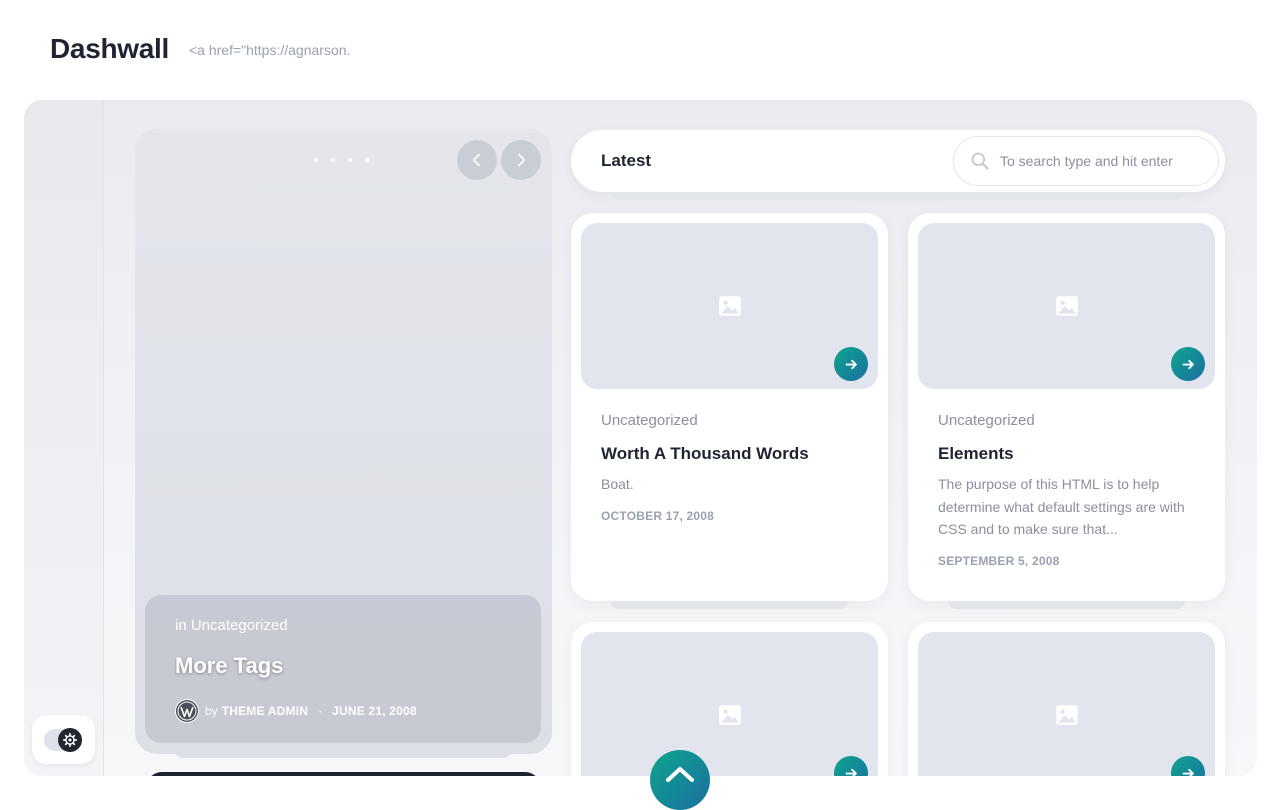 The image size is (1280, 810). Describe the element at coordinates (999, 561) in the screenshot. I see `post-date: SEPTEMBER 5, 2008` at that location.